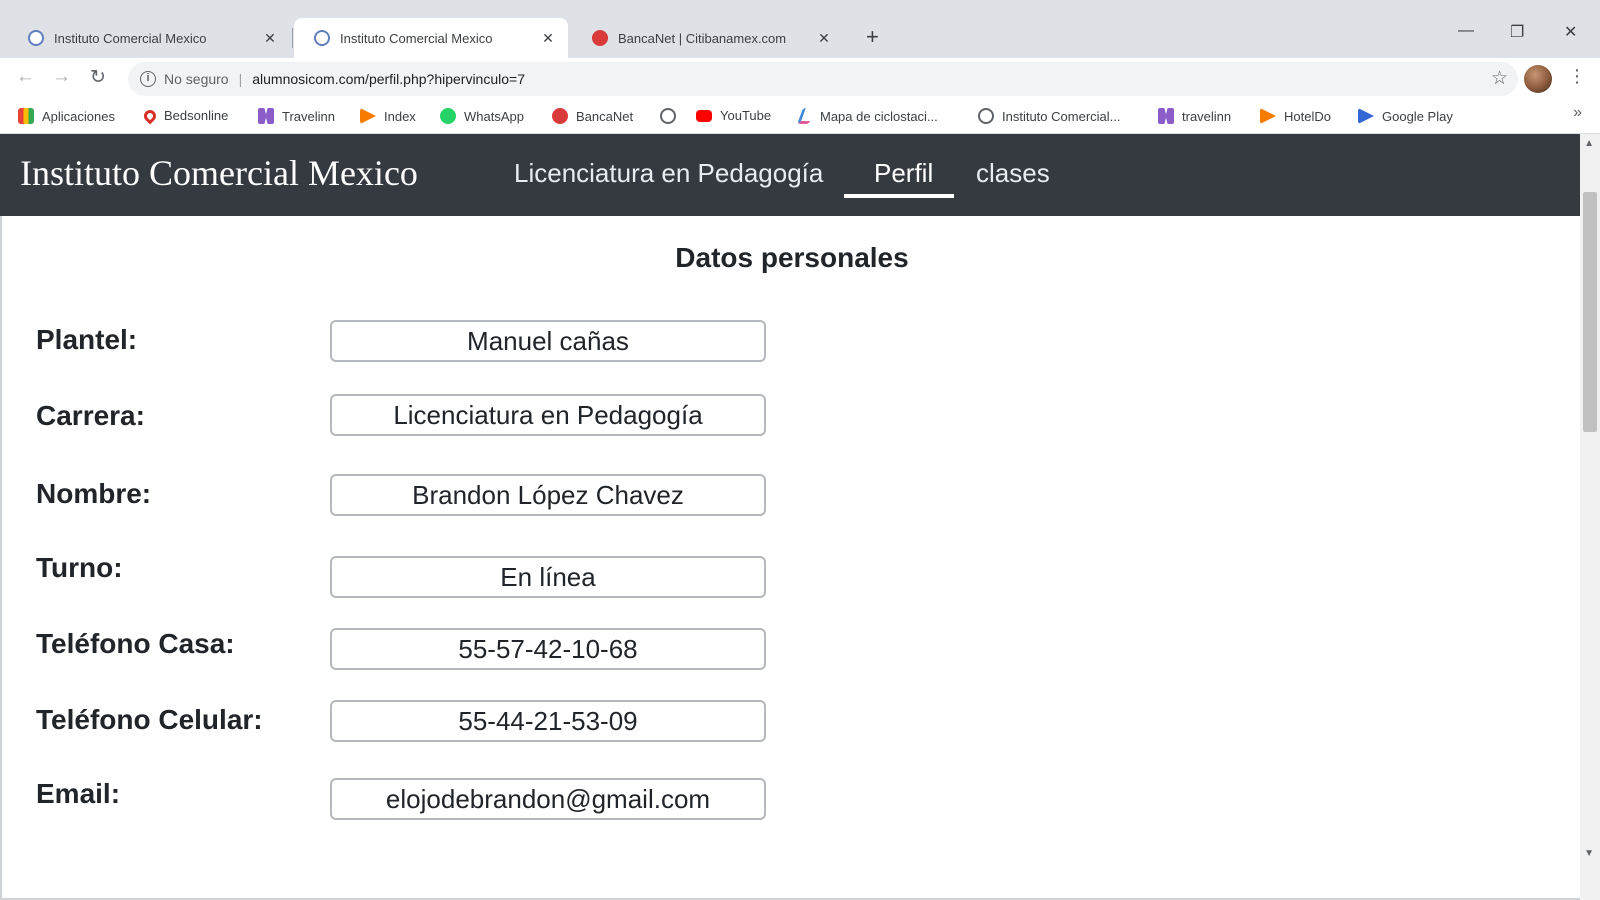 The width and height of the screenshot is (1600, 900). I want to click on info-icon: i, so click(148, 79).